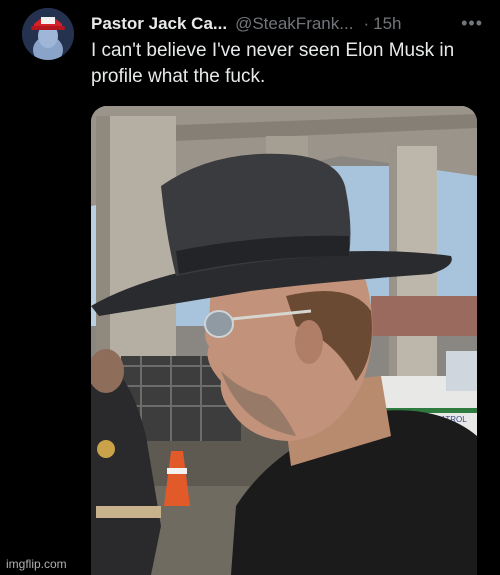 This screenshot has height=575, width=500. I want to click on imgflip-watermark: imgflip.com, so click(36, 564).